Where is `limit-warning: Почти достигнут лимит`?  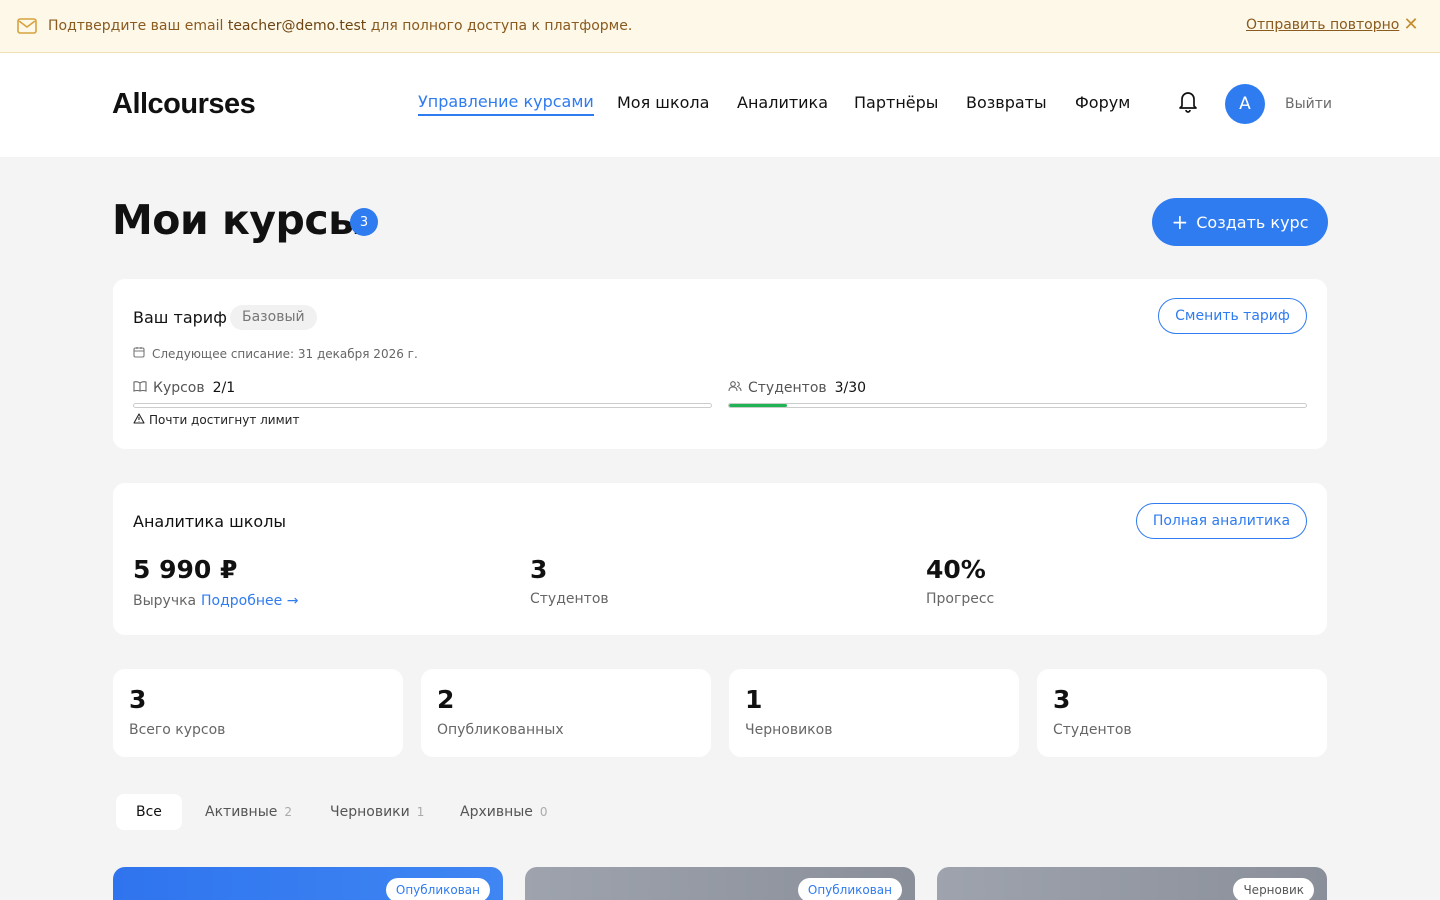
limit-warning: Почти достигнут лимит is located at coordinates (216, 420).